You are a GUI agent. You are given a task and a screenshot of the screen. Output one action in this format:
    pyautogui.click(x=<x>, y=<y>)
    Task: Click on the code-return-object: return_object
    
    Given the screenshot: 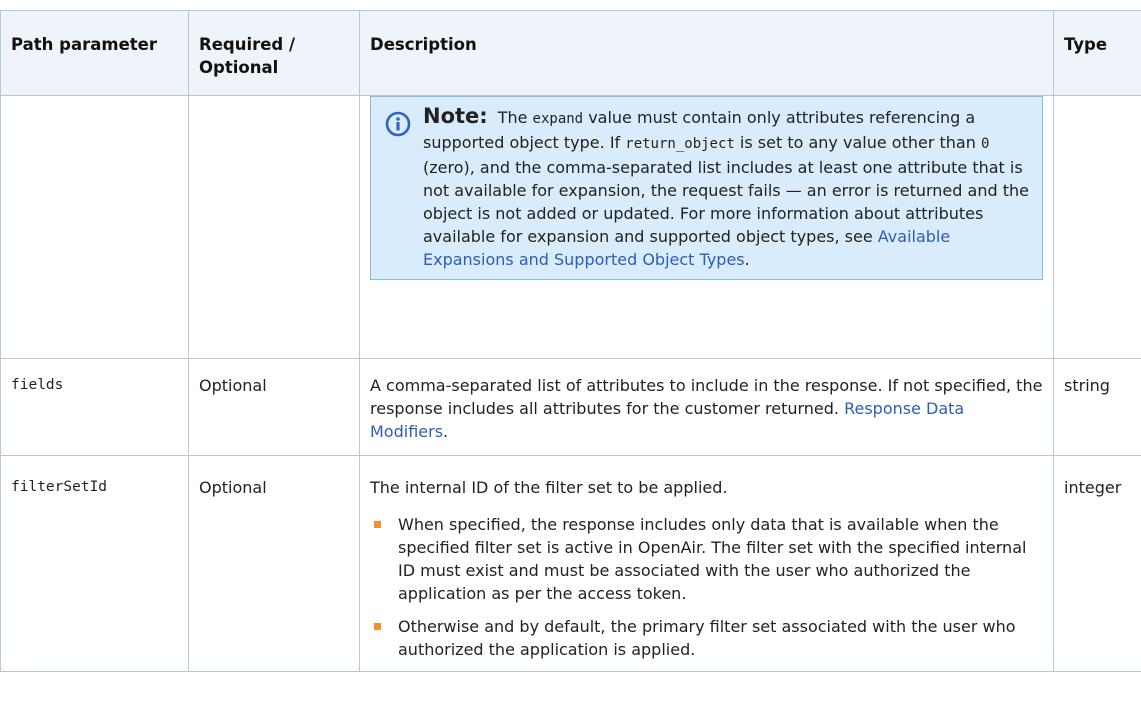 What is the action you would take?
    pyautogui.click(x=680, y=144)
    